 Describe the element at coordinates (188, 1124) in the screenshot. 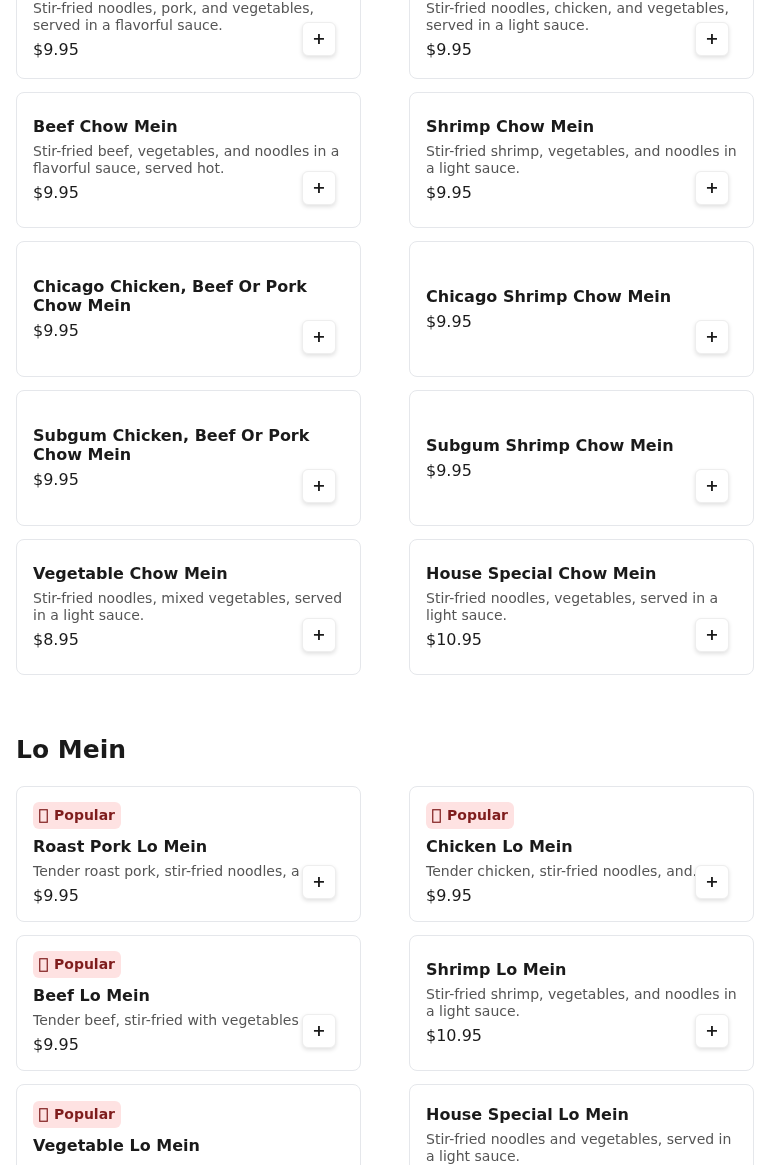

I see `menu-card: Popular Vegetable Lo Mein` at that location.